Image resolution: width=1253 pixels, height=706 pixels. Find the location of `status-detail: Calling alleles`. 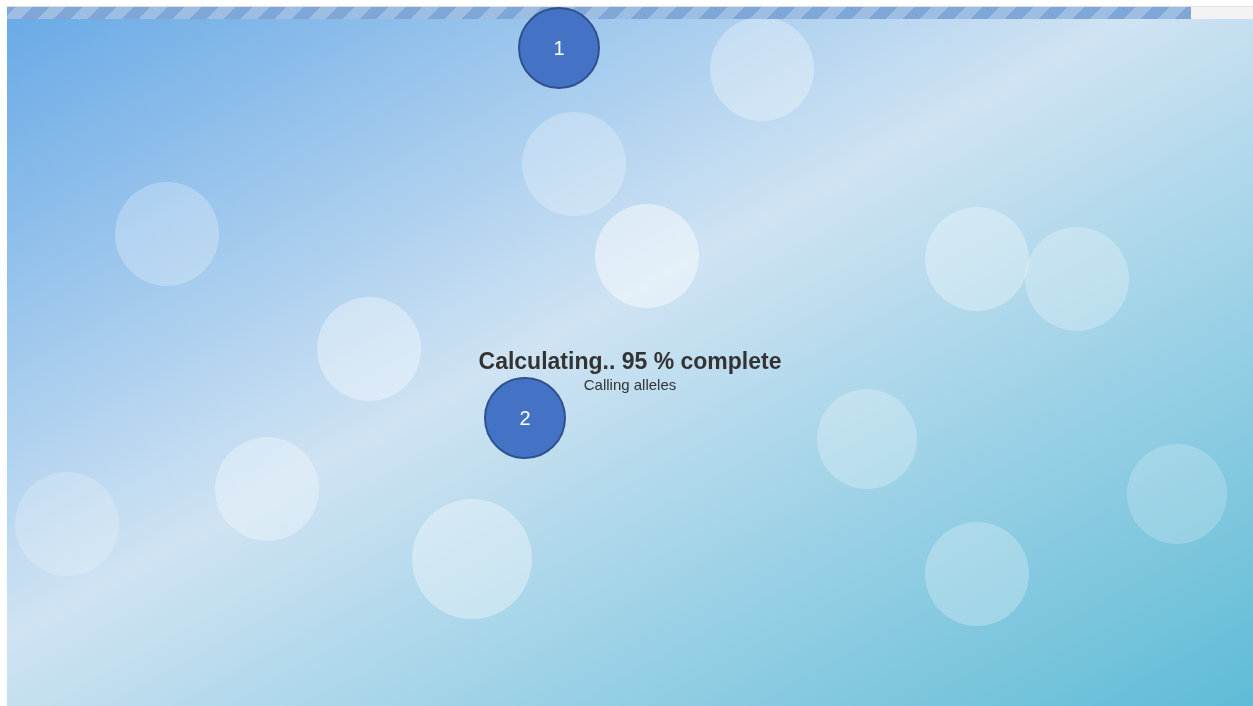

status-detail: Calling alleles is located at coordinates (630, 385).